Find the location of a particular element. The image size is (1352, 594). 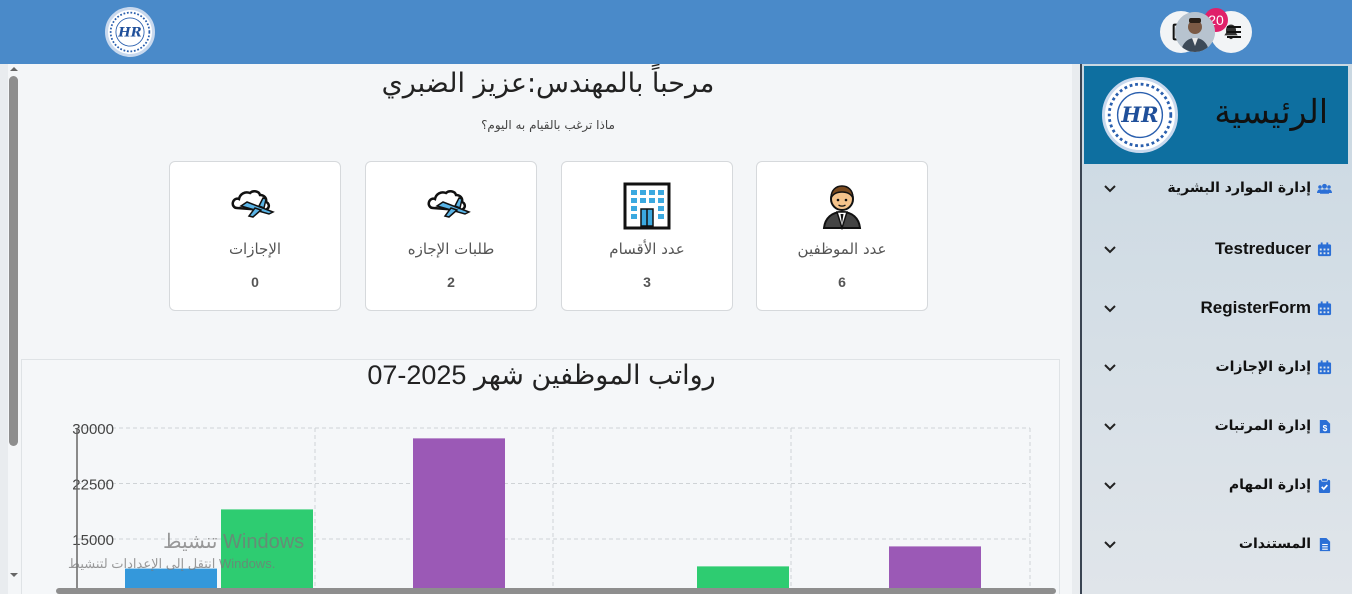

y-tick-label: 30000 is located at coordinates (93, 429).